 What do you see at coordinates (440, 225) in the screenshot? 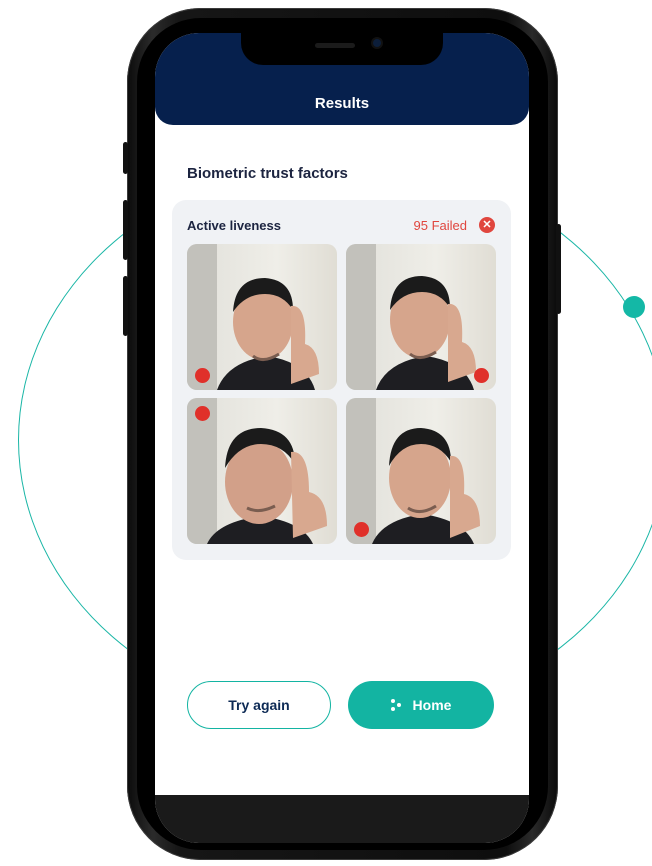
I see `status-text: 95 Failed` at bounding box center [440, 225].